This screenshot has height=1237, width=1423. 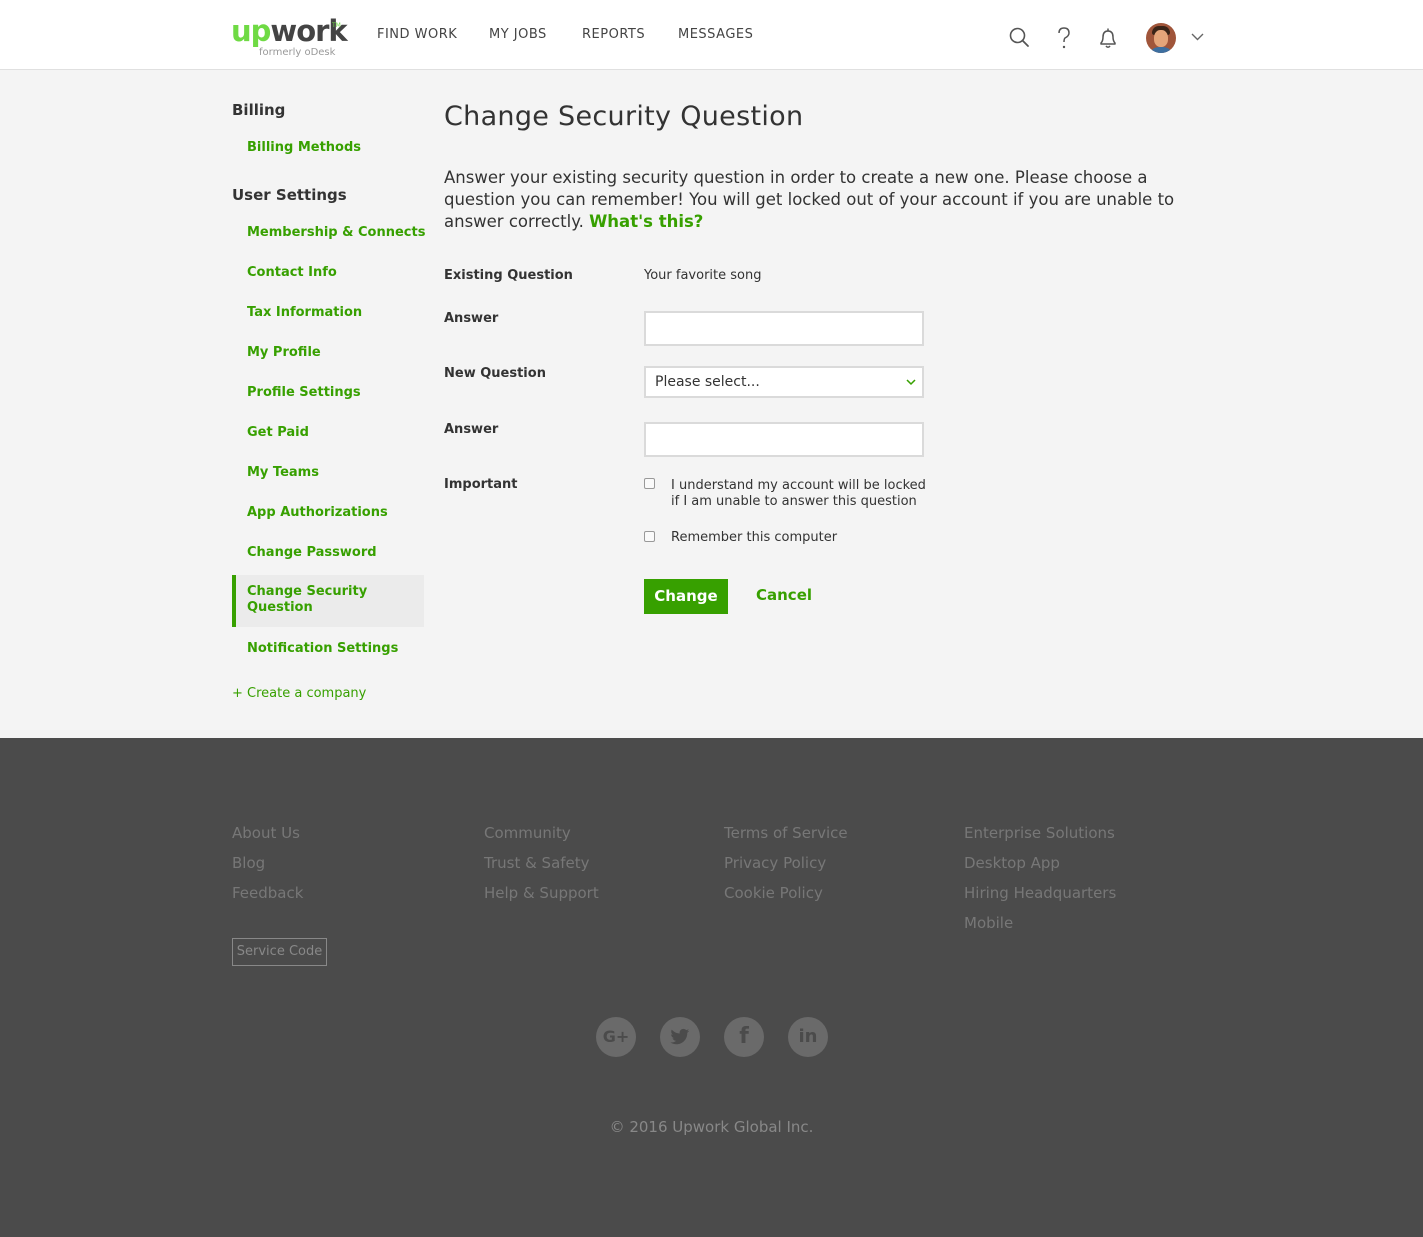 I want to click on logo-subtitle: formerly oDesk, so click(x=297, y=52).